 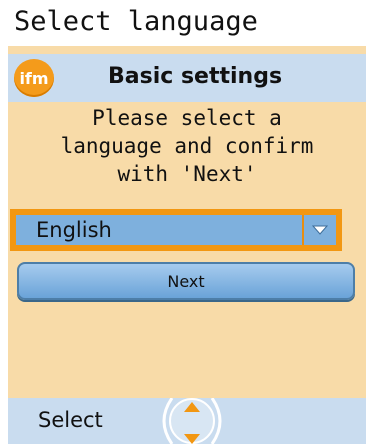 What do you see at coordinates (136, 21) in the screenshot?
I see `screen-title: Select language` at bounding box center [136, 21].